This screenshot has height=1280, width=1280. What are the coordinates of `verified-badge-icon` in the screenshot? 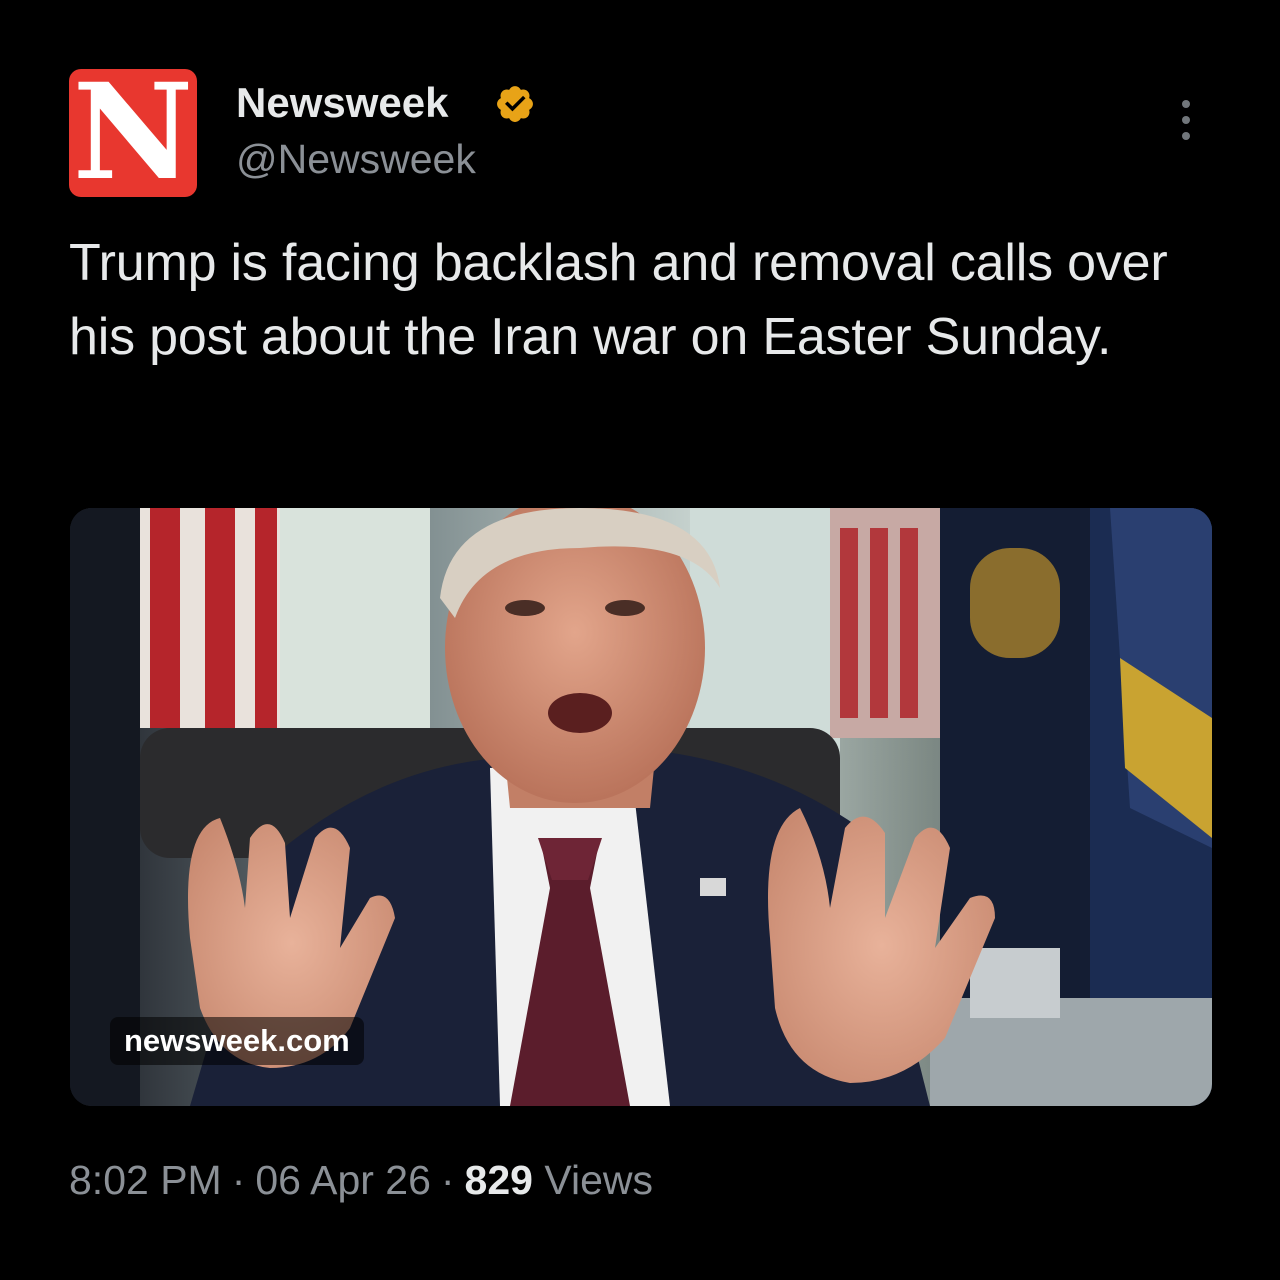 It's located at (515, 104).